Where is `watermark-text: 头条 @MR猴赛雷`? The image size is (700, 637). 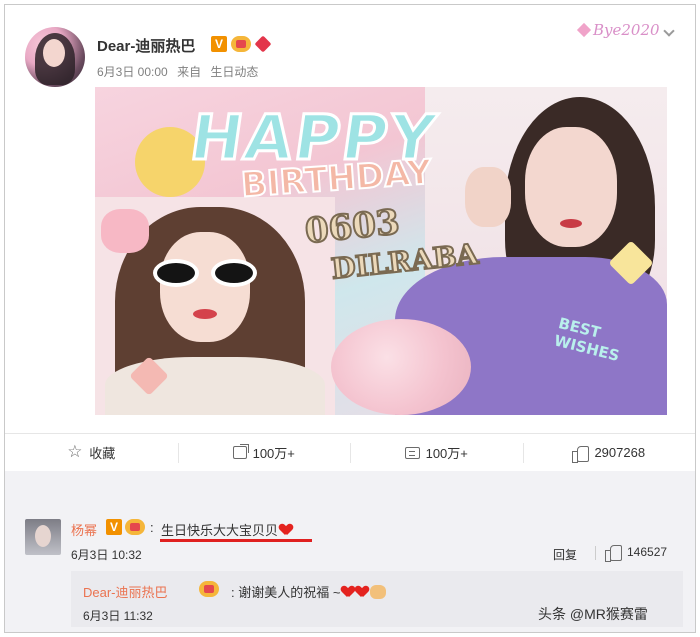
watermark-text: 头条 @MR猴赛雷 is located at coordinates (593, 614).